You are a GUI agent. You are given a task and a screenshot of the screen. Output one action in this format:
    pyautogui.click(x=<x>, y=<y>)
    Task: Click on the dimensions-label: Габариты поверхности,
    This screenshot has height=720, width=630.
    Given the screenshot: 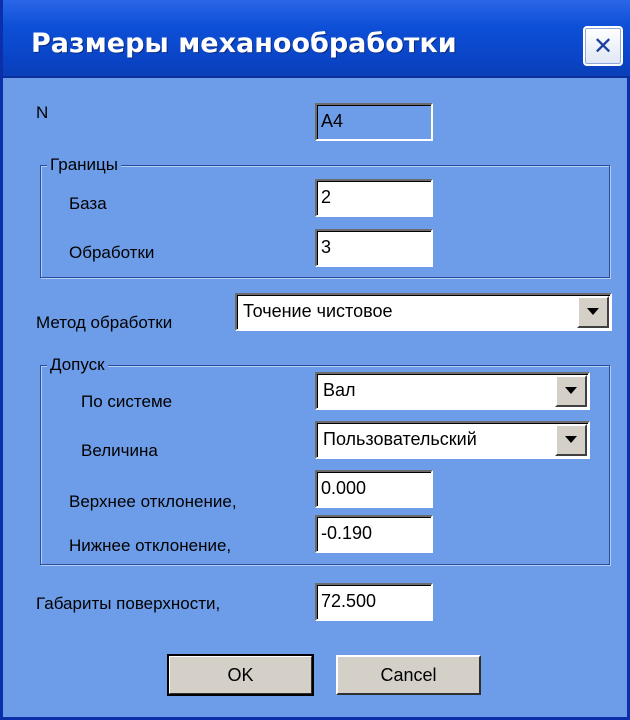 What is the action you would take?
    pyautogui.click(x=128, y=603)
    